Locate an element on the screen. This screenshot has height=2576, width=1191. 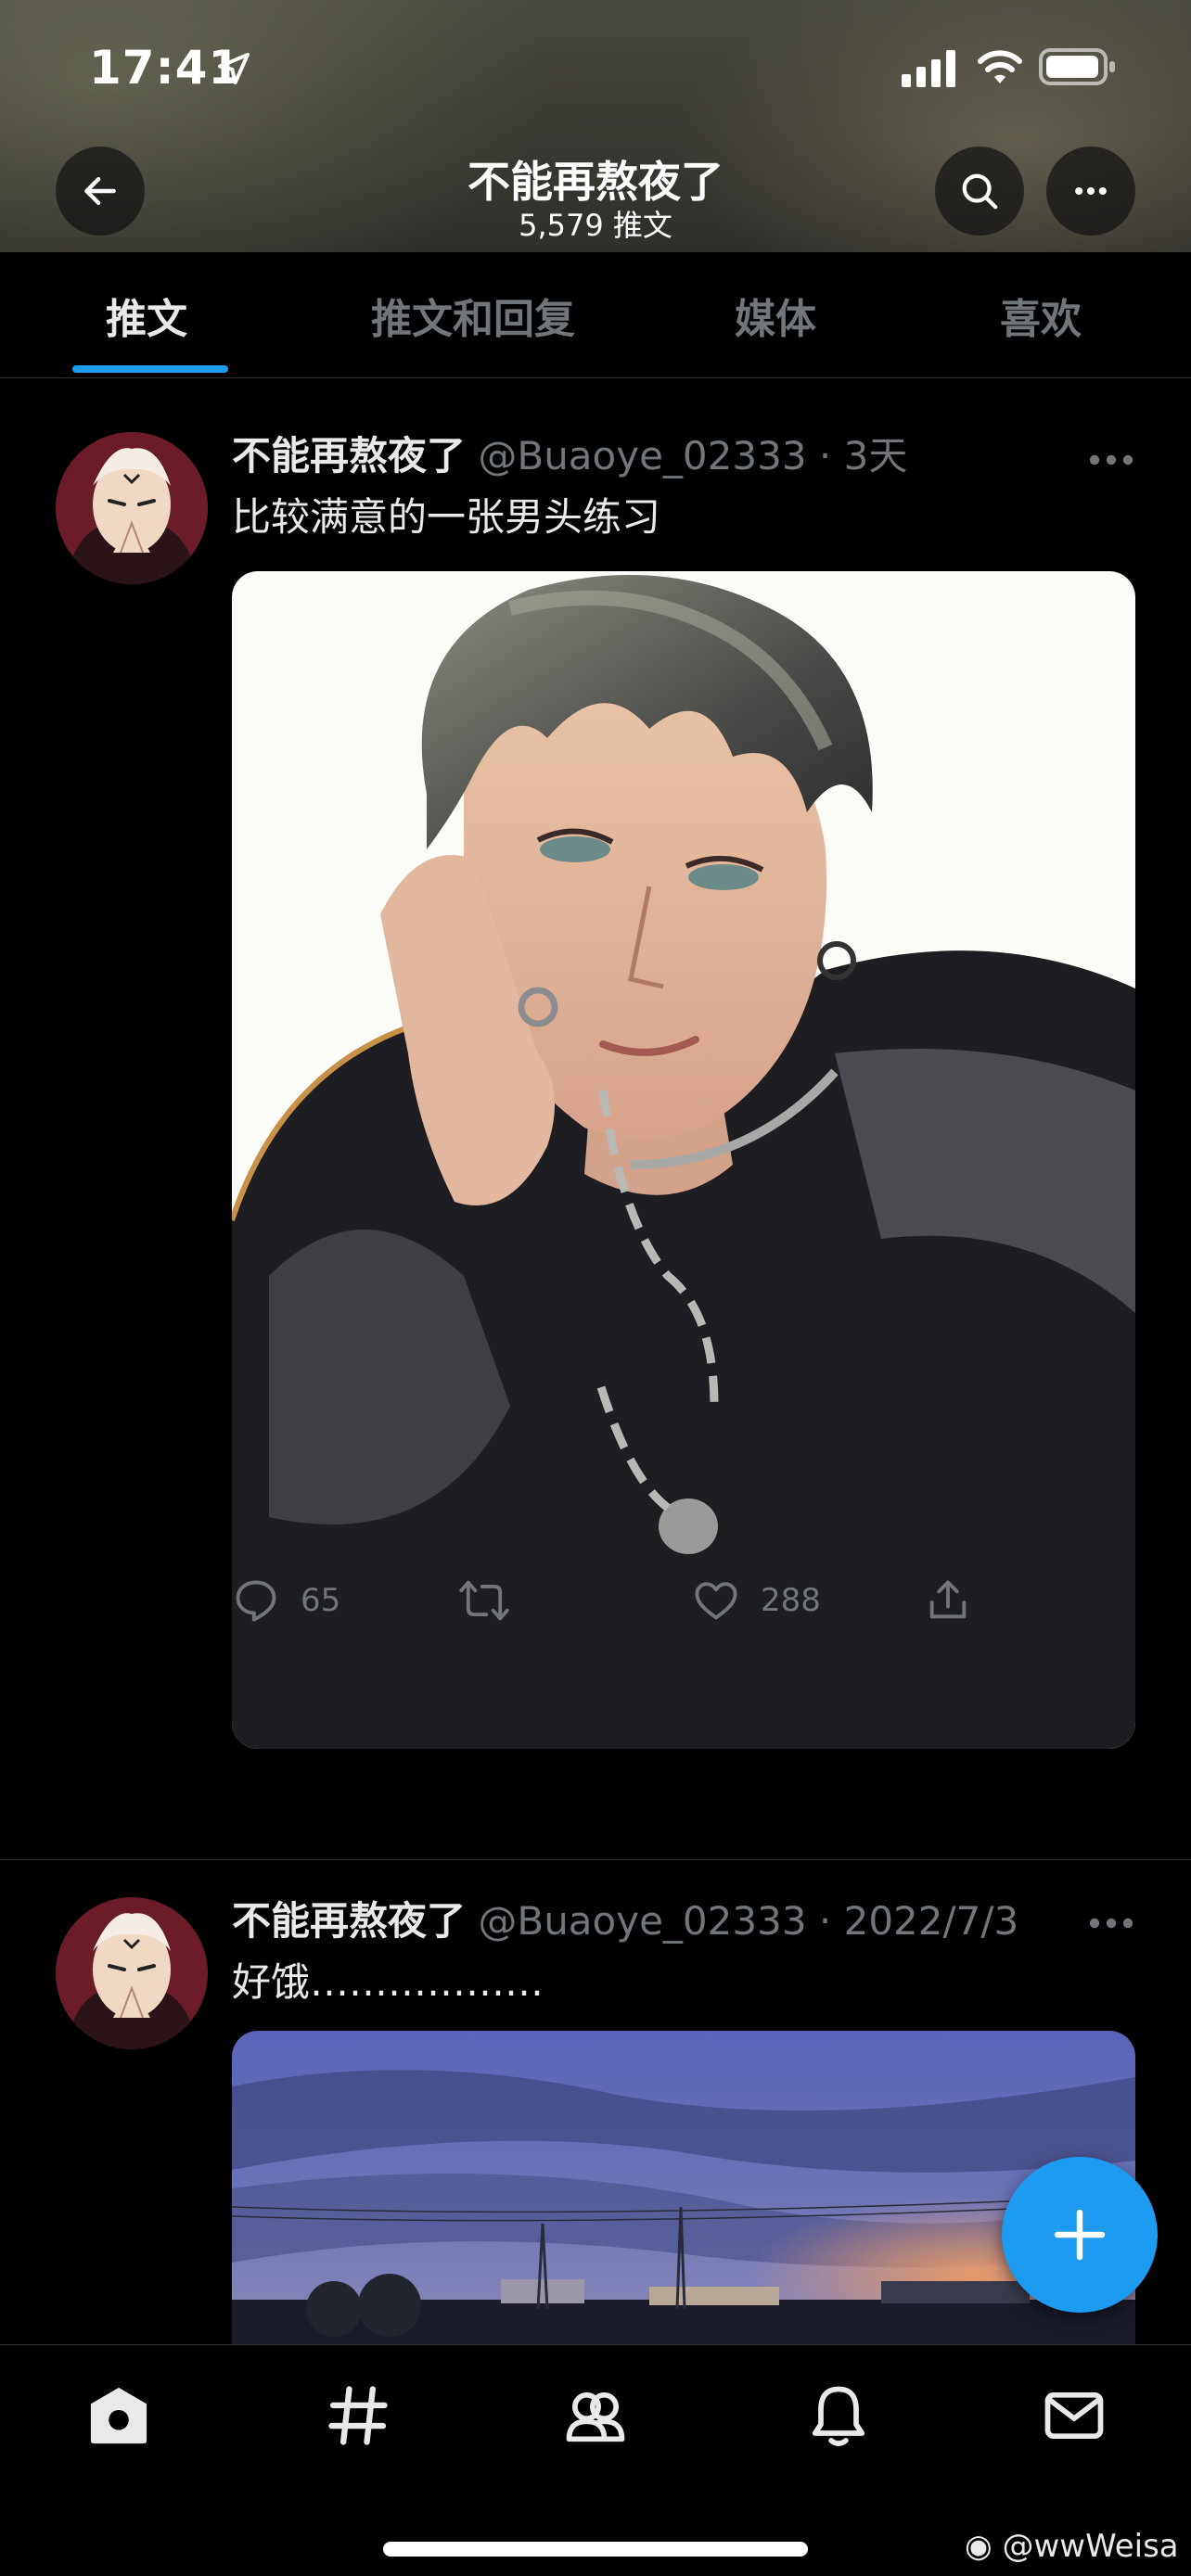
battery-icon is located at coordinates (1077, 66).